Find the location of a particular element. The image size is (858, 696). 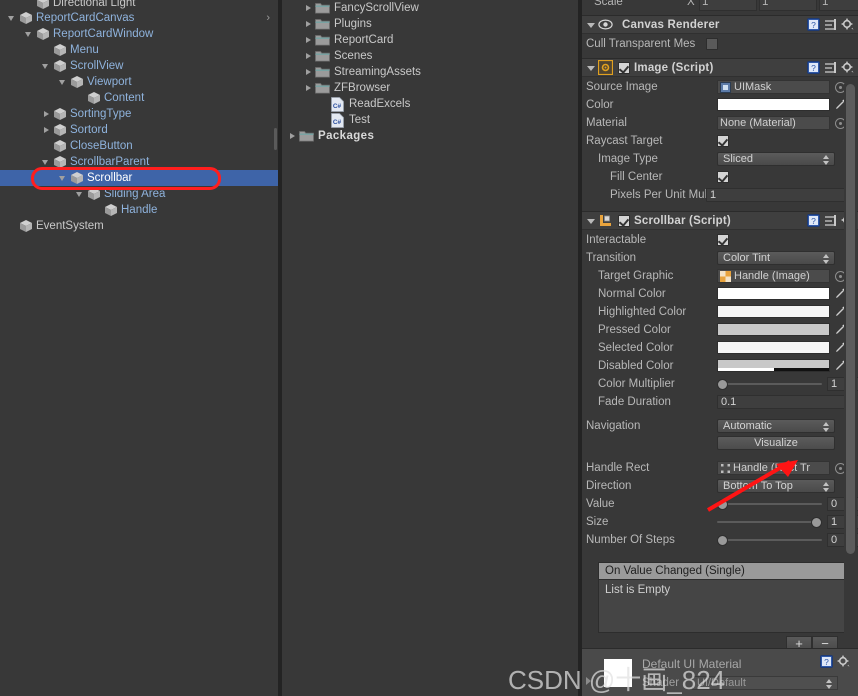

canvas-renderer-foldout-icon is located at coordinates (591, 25).